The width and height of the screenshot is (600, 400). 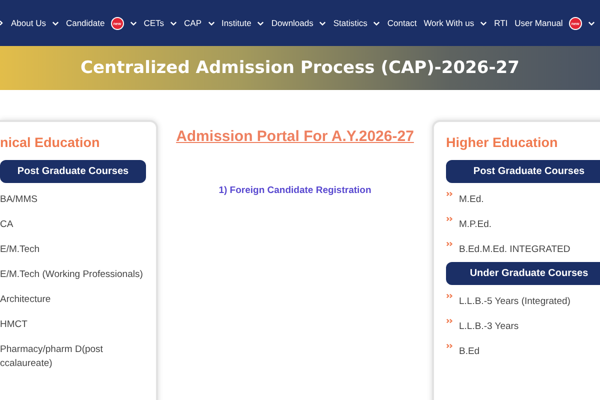 What do you see at coordinates (73, 249) in the screenshot?
I see `course-link: E/M.Tech` at bounding box center [73, 249].